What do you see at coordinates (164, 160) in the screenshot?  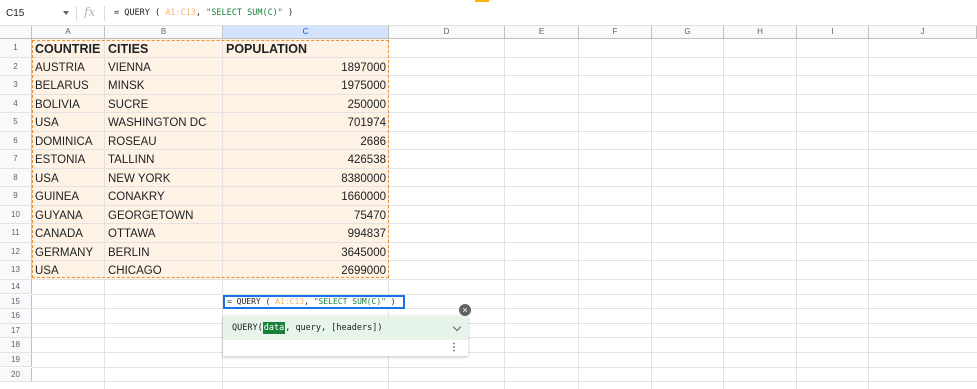 I see `city-cell: TALLINN` at bounding box center [164, 160].